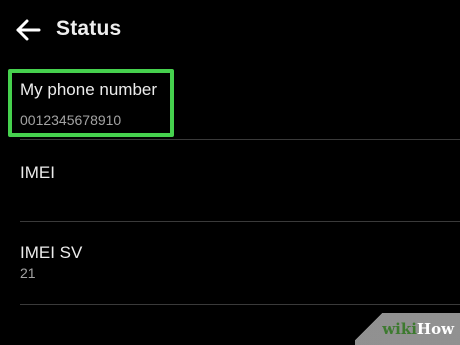  I want to click on watermark-logo: wikiHow, so click(418, 329).